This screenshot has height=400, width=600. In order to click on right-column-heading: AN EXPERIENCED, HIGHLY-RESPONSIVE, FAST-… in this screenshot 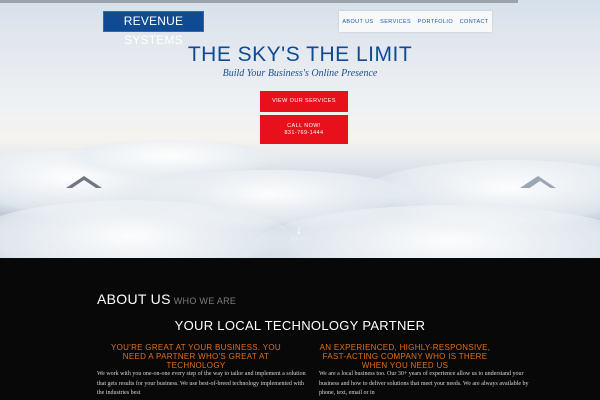, I will do `click(405, 356)`.